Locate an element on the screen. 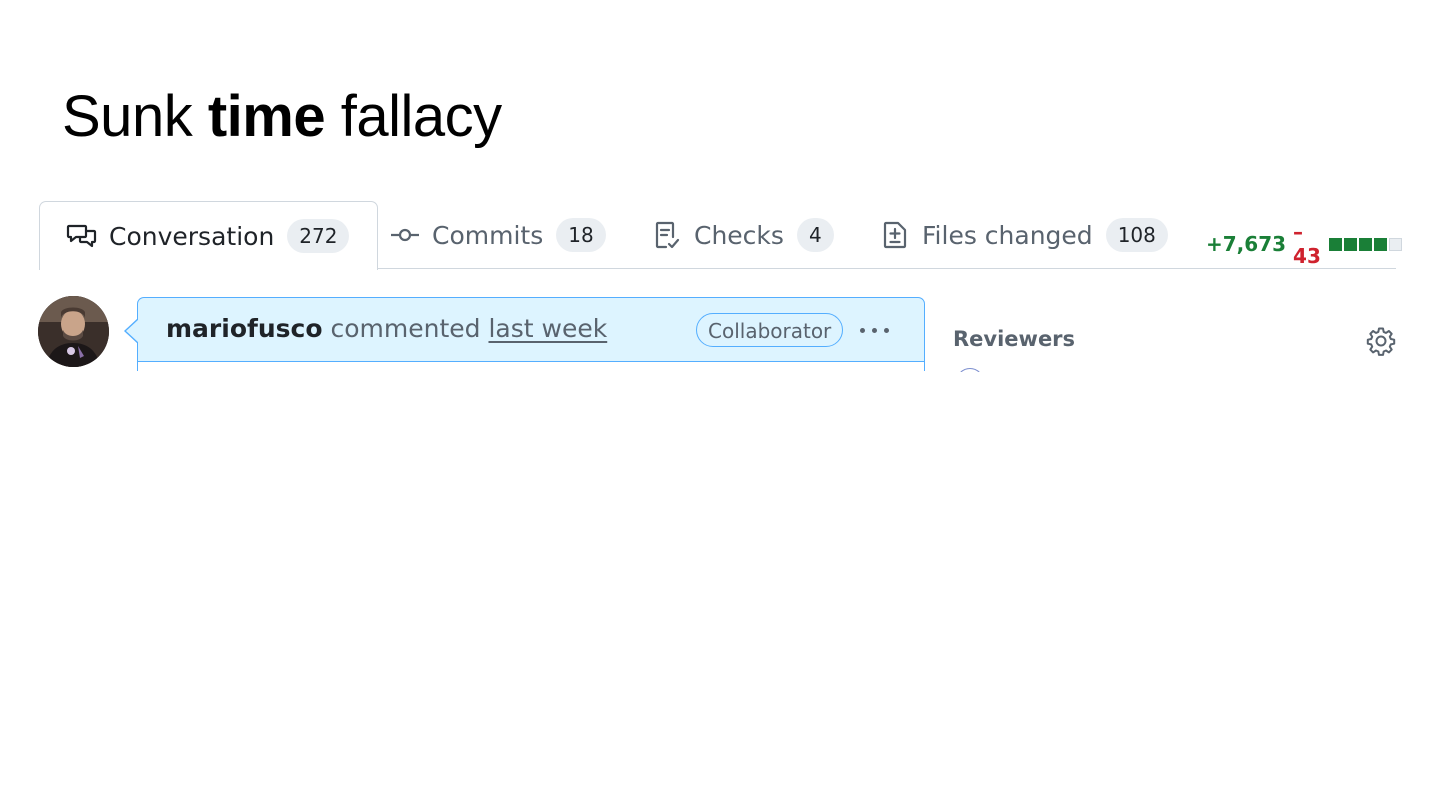 The height and width of the screenshot is (810, 1440). tab-conversation-label: Conversation is located at coordinates (192, 236).